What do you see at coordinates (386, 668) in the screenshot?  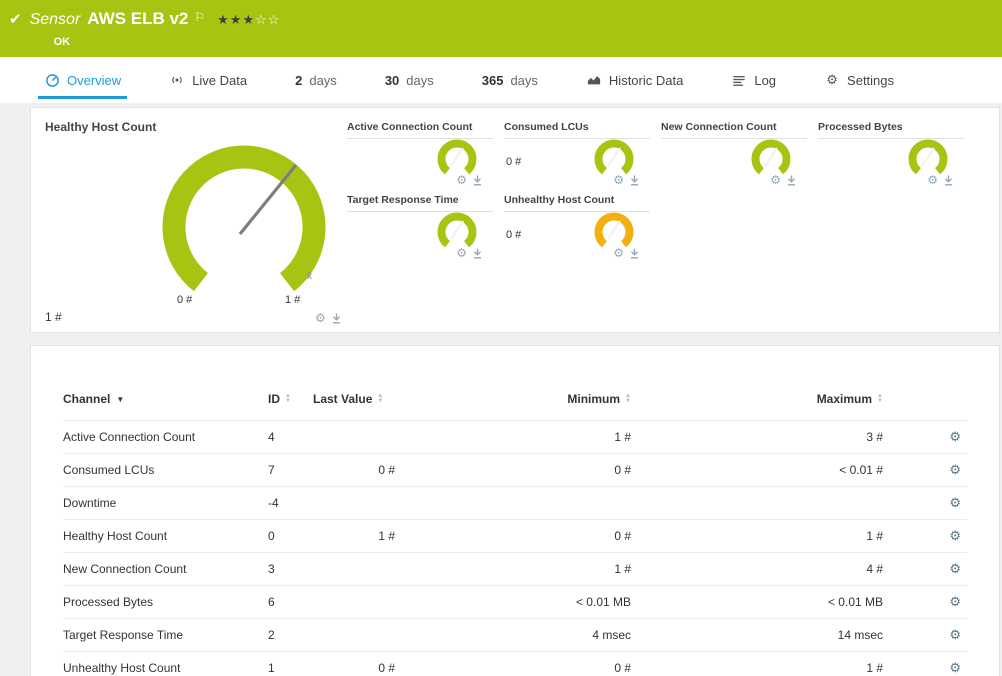 I see `cell-last-value: 0 #` at bounding box center [386, 668].